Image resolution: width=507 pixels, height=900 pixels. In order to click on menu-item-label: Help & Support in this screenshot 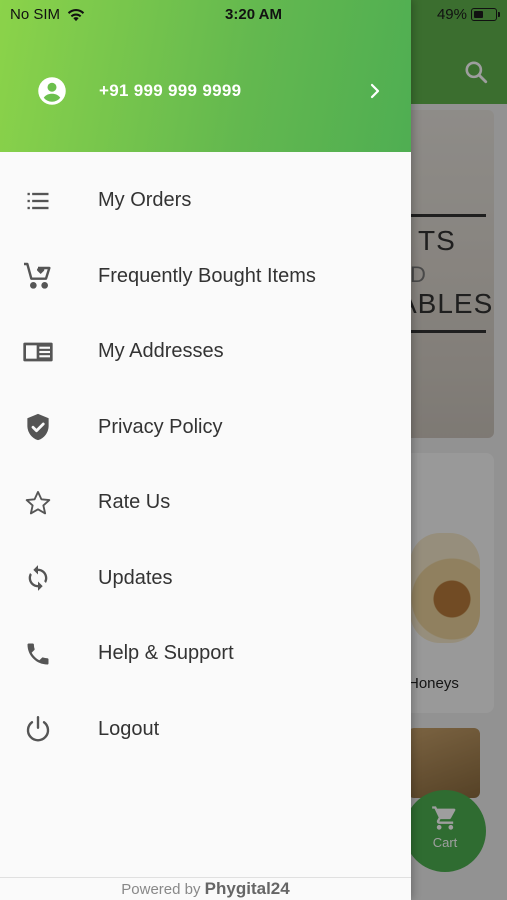, I will do `click(166, 653)`.